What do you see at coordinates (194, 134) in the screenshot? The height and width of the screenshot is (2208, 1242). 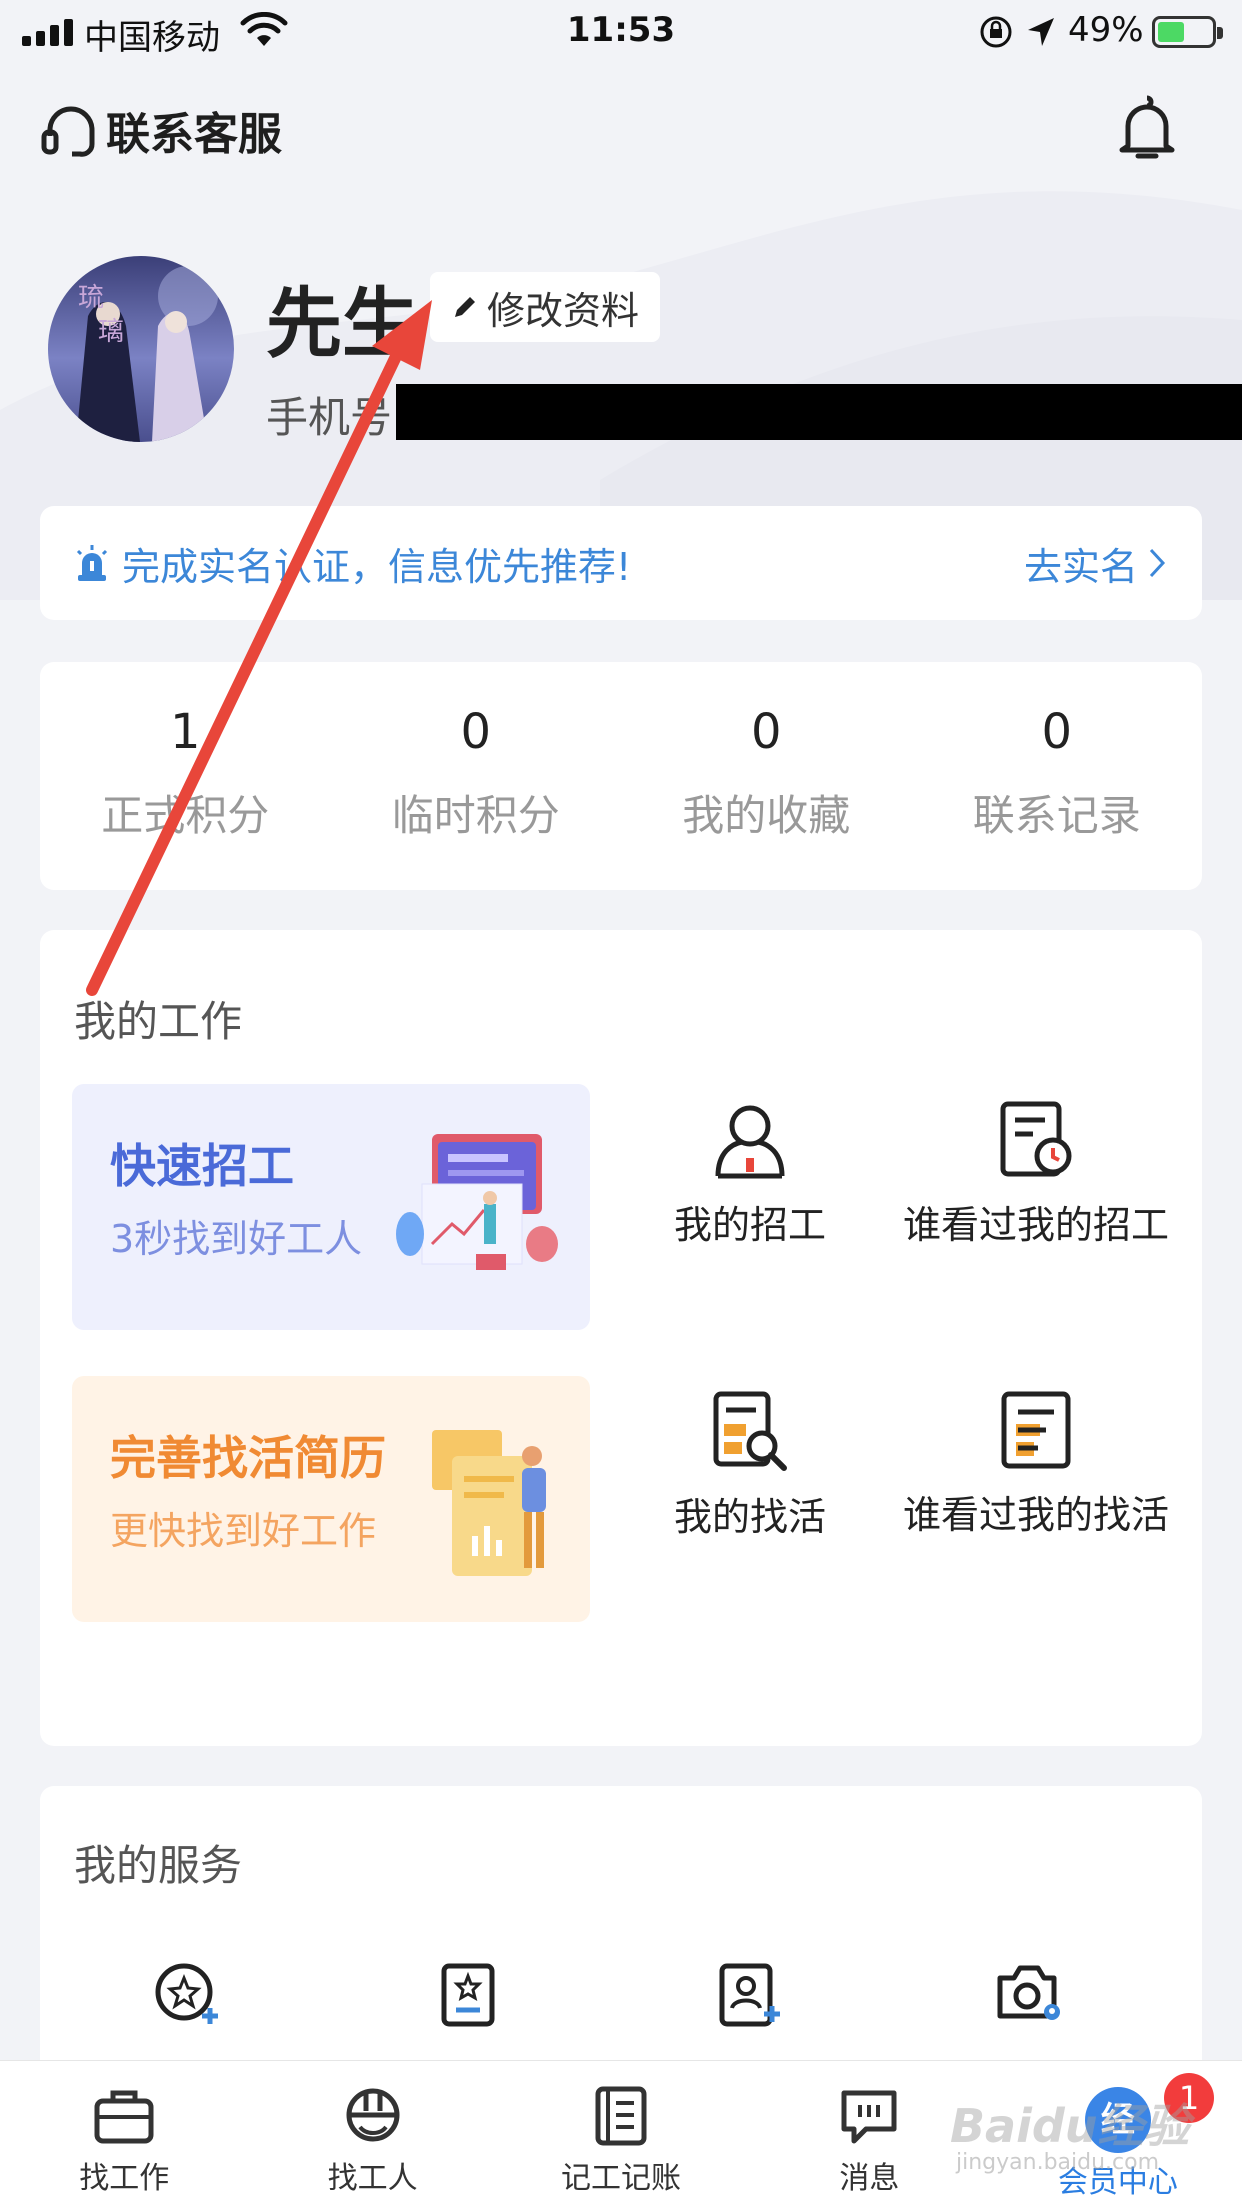 I see `customer-service-label: 联系客服` at bounding box center [194, 134].